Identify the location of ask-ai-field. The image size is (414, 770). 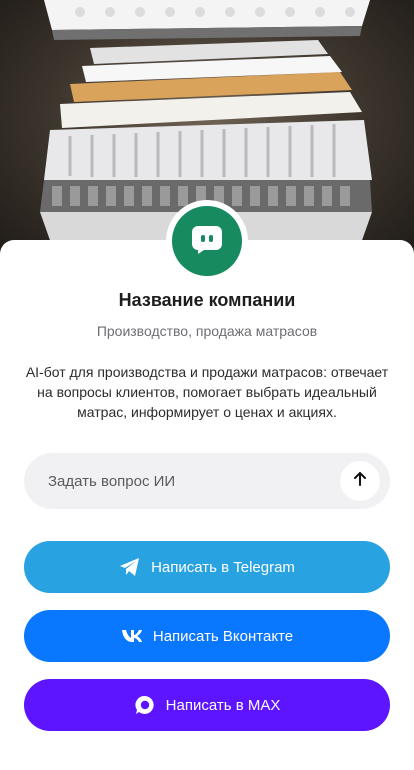
(207, 481).